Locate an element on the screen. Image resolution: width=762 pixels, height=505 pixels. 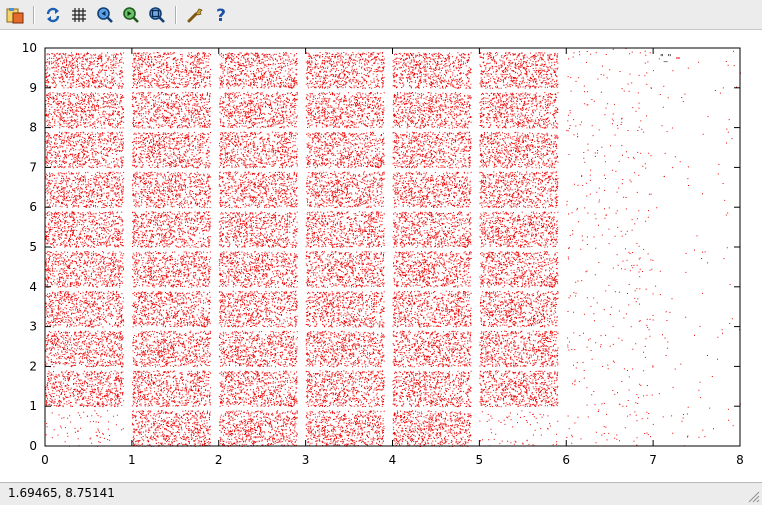
y-tick-label: 0 is located at coordinates (33, 446).